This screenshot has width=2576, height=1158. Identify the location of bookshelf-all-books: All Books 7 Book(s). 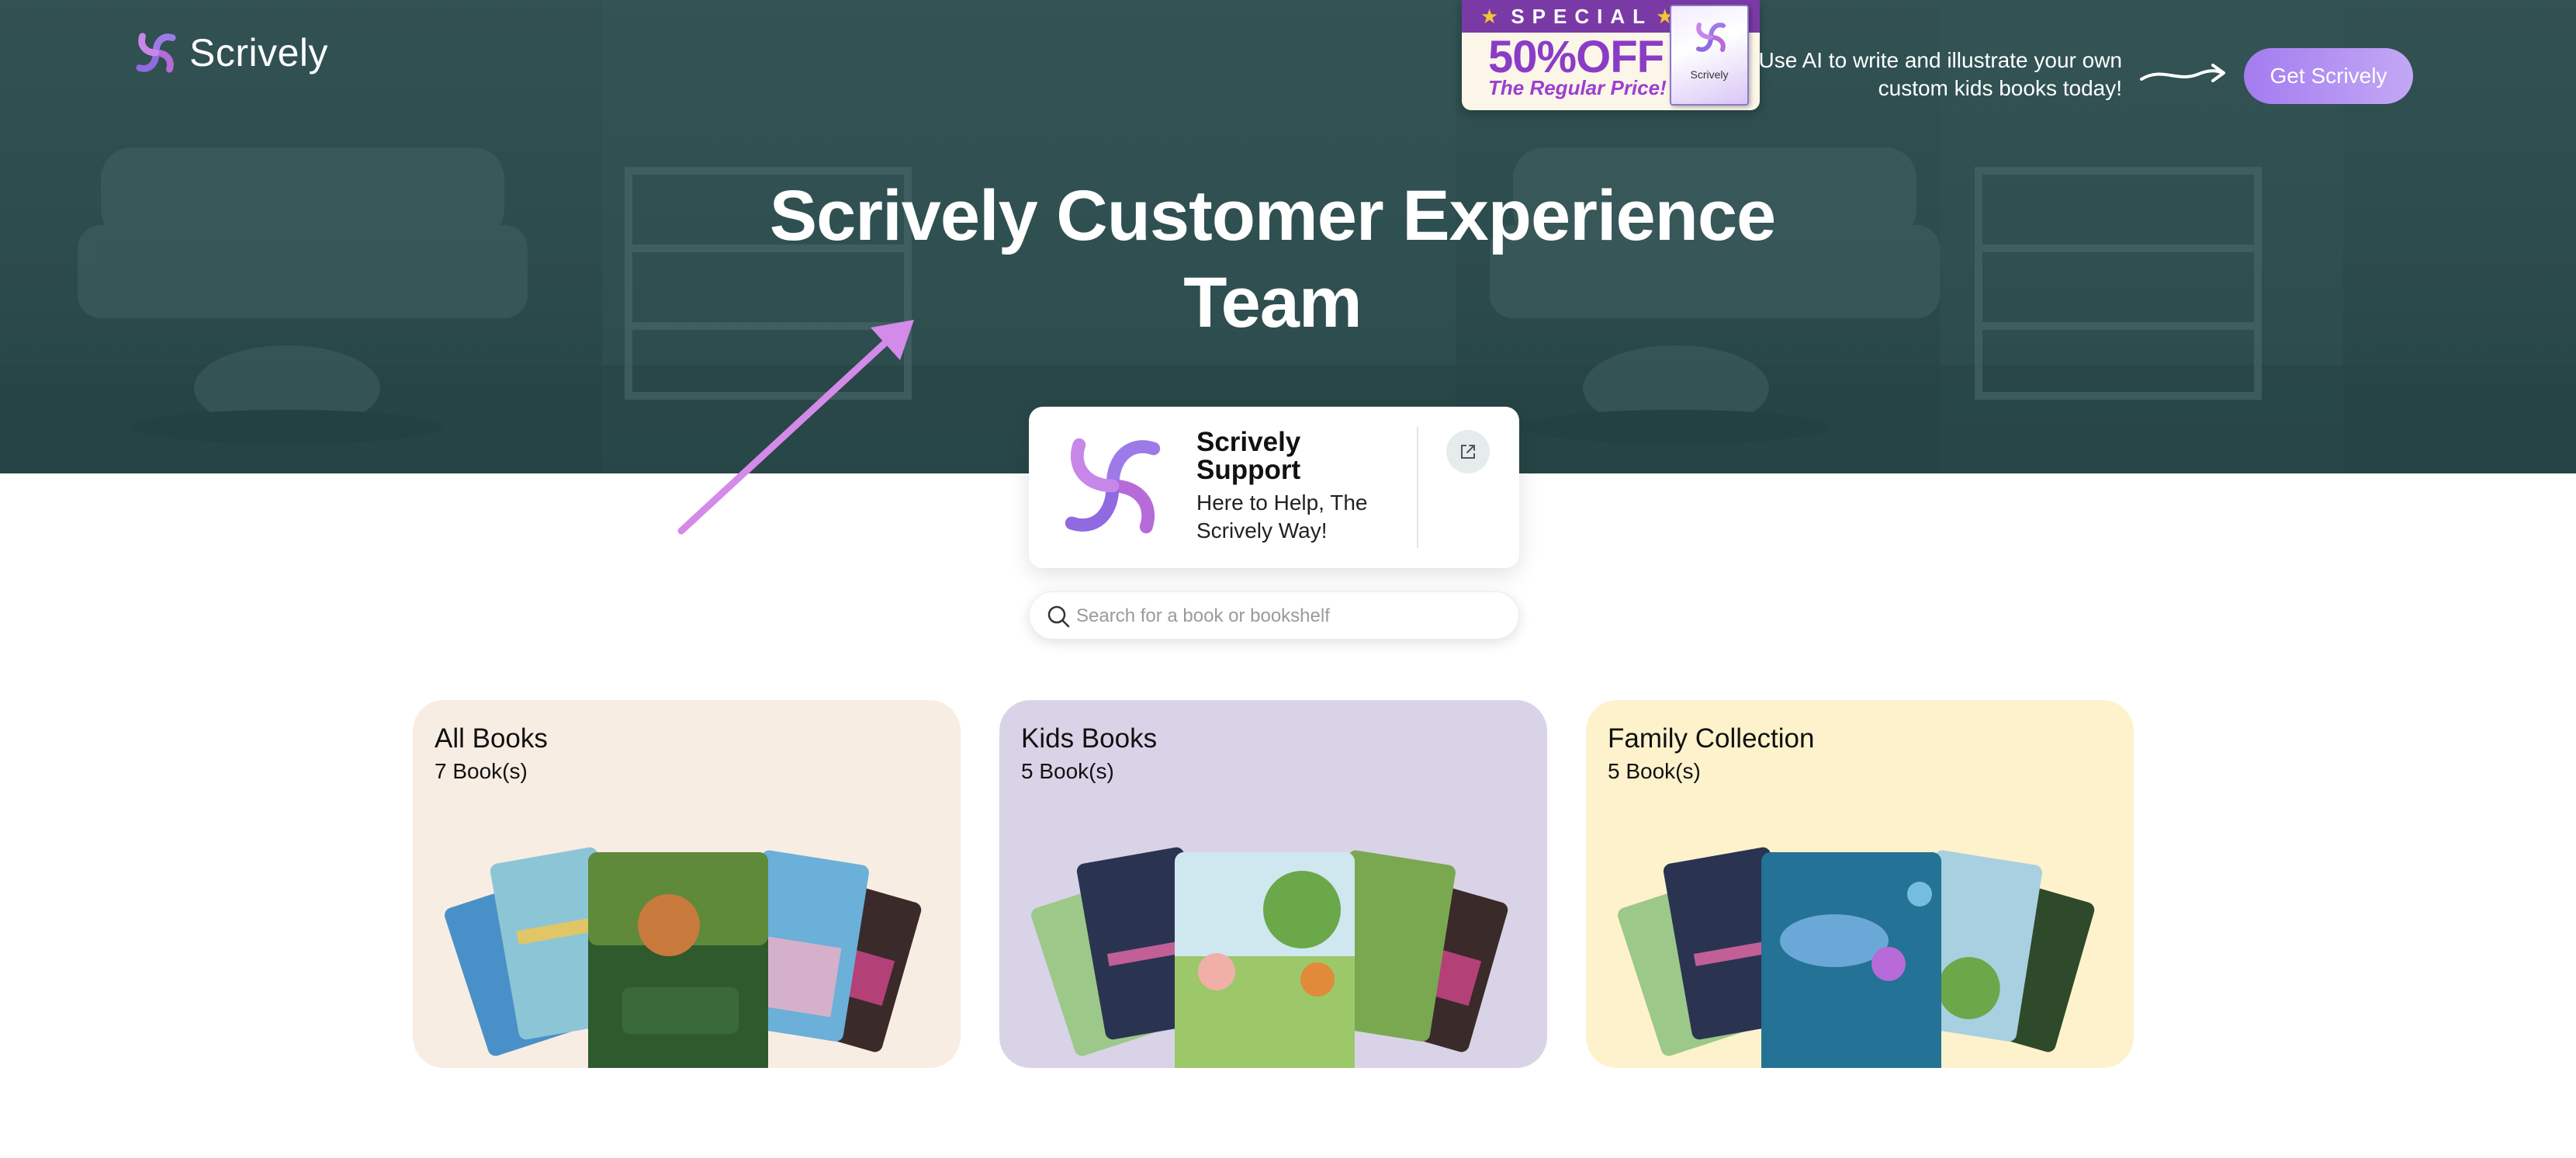
(687, 884).